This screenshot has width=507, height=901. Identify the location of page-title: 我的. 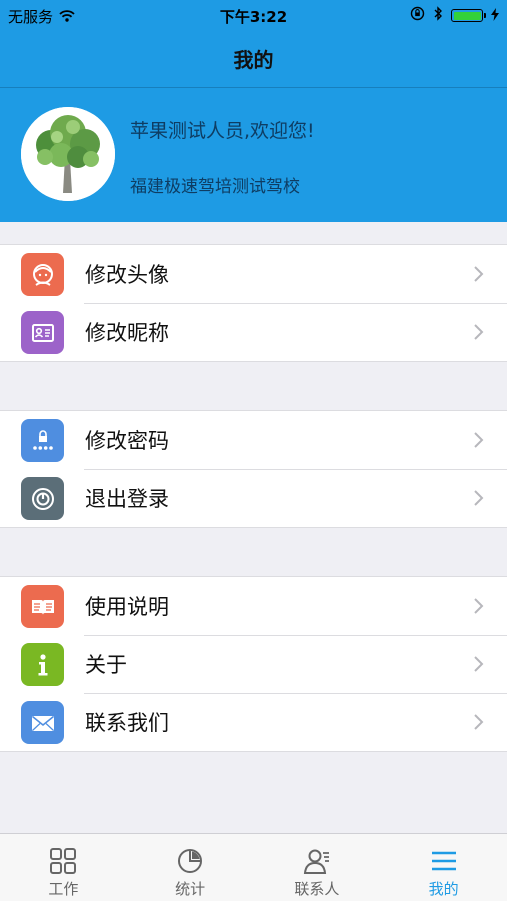
(253, 60).